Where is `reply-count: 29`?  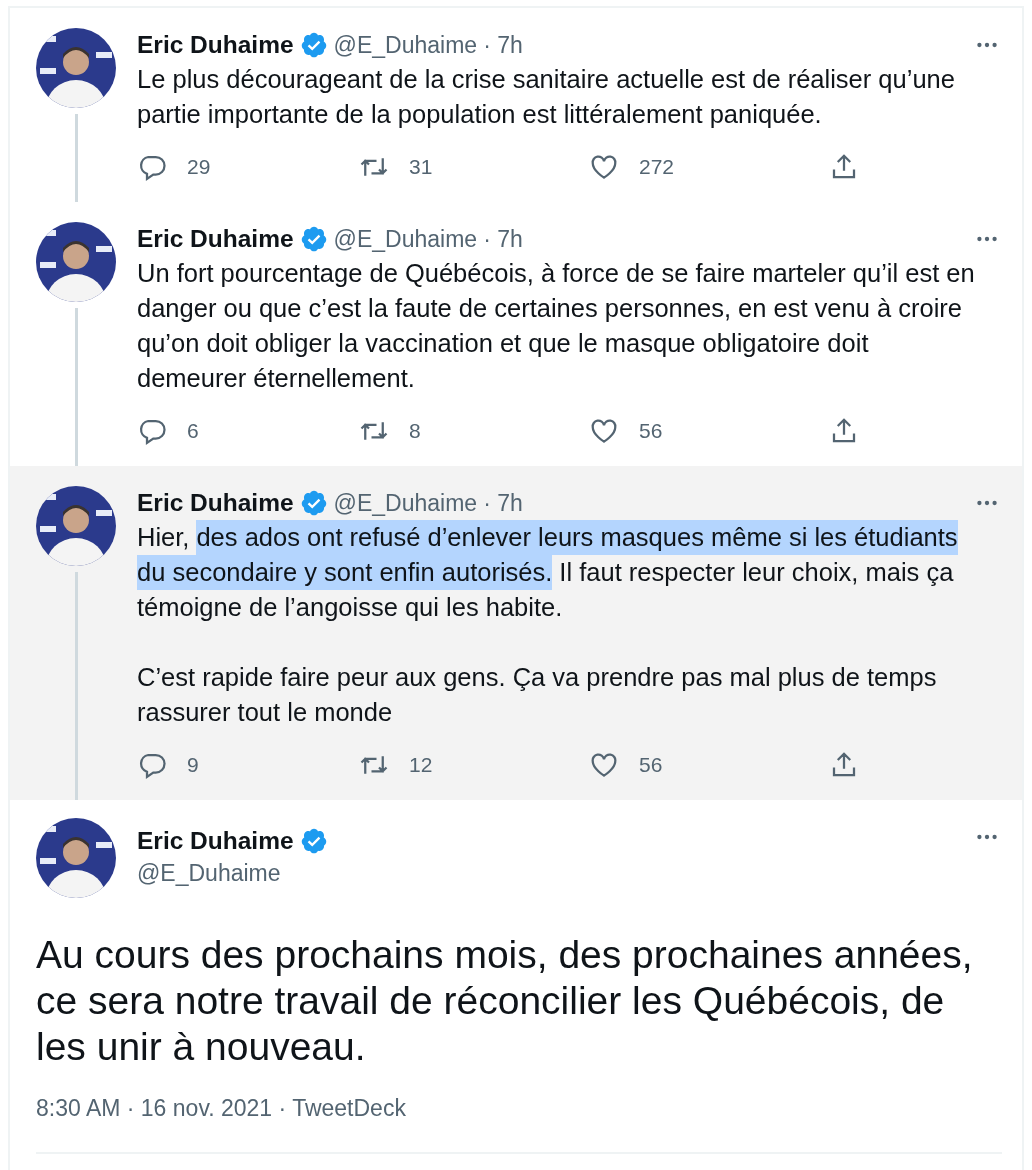
reply-count: 29 is located at coordinates (199, 167).